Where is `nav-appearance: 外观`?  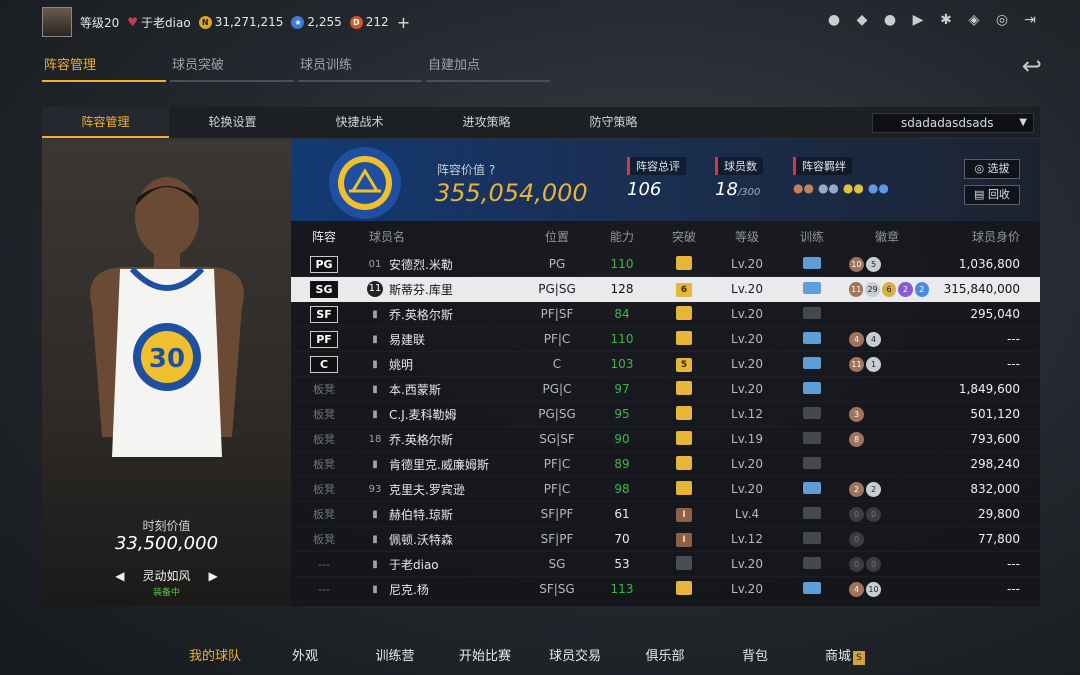
nav-appearance: 外观 is located at coordinates (305, 655).